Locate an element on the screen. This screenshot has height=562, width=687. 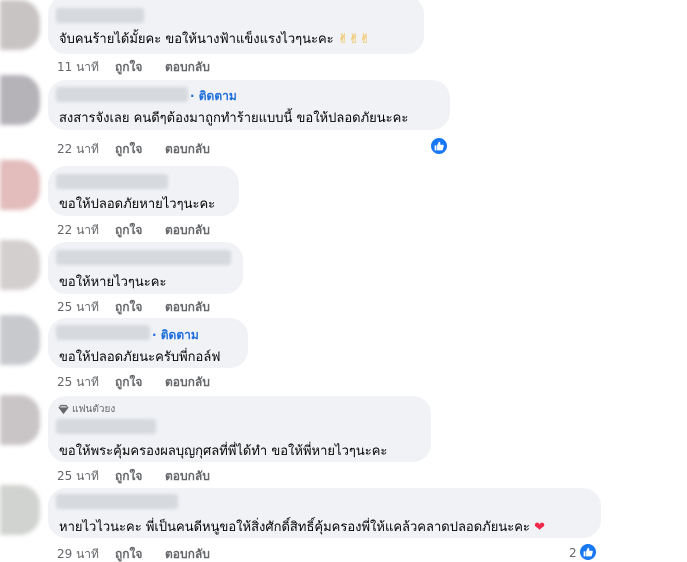
victory-emoji: ✌✌✌ is located at coordinates (354, 39).